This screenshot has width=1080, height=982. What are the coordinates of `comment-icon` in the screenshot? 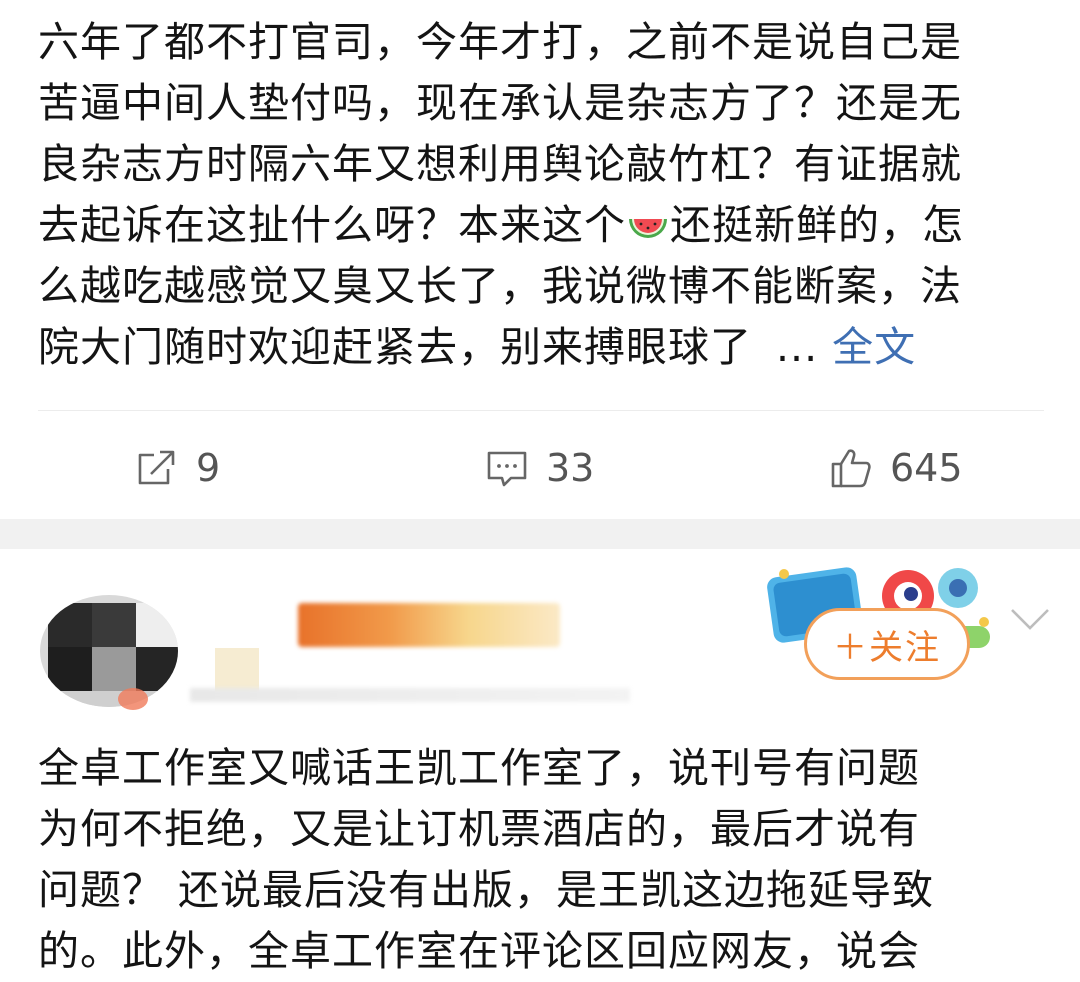 It's located at (507, 469).